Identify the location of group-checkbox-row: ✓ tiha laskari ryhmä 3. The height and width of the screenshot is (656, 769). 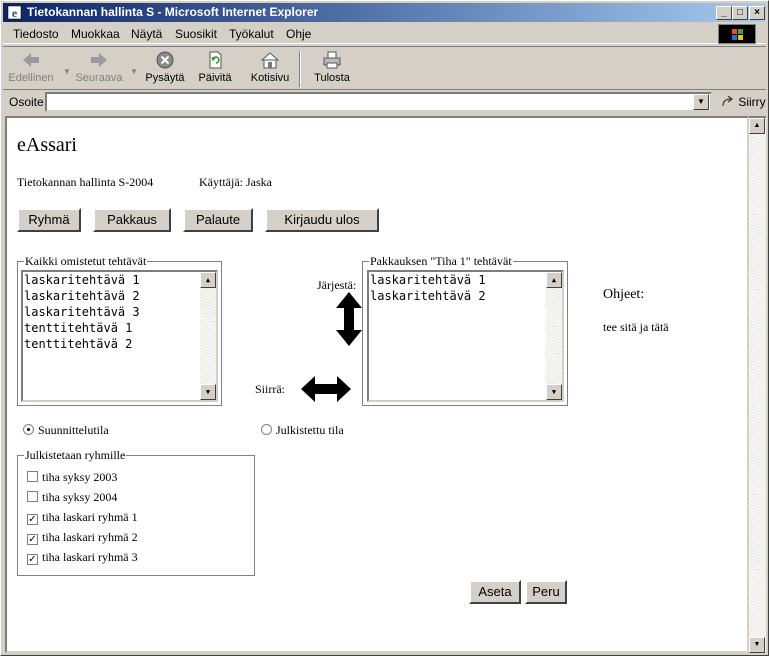
(82, 557).